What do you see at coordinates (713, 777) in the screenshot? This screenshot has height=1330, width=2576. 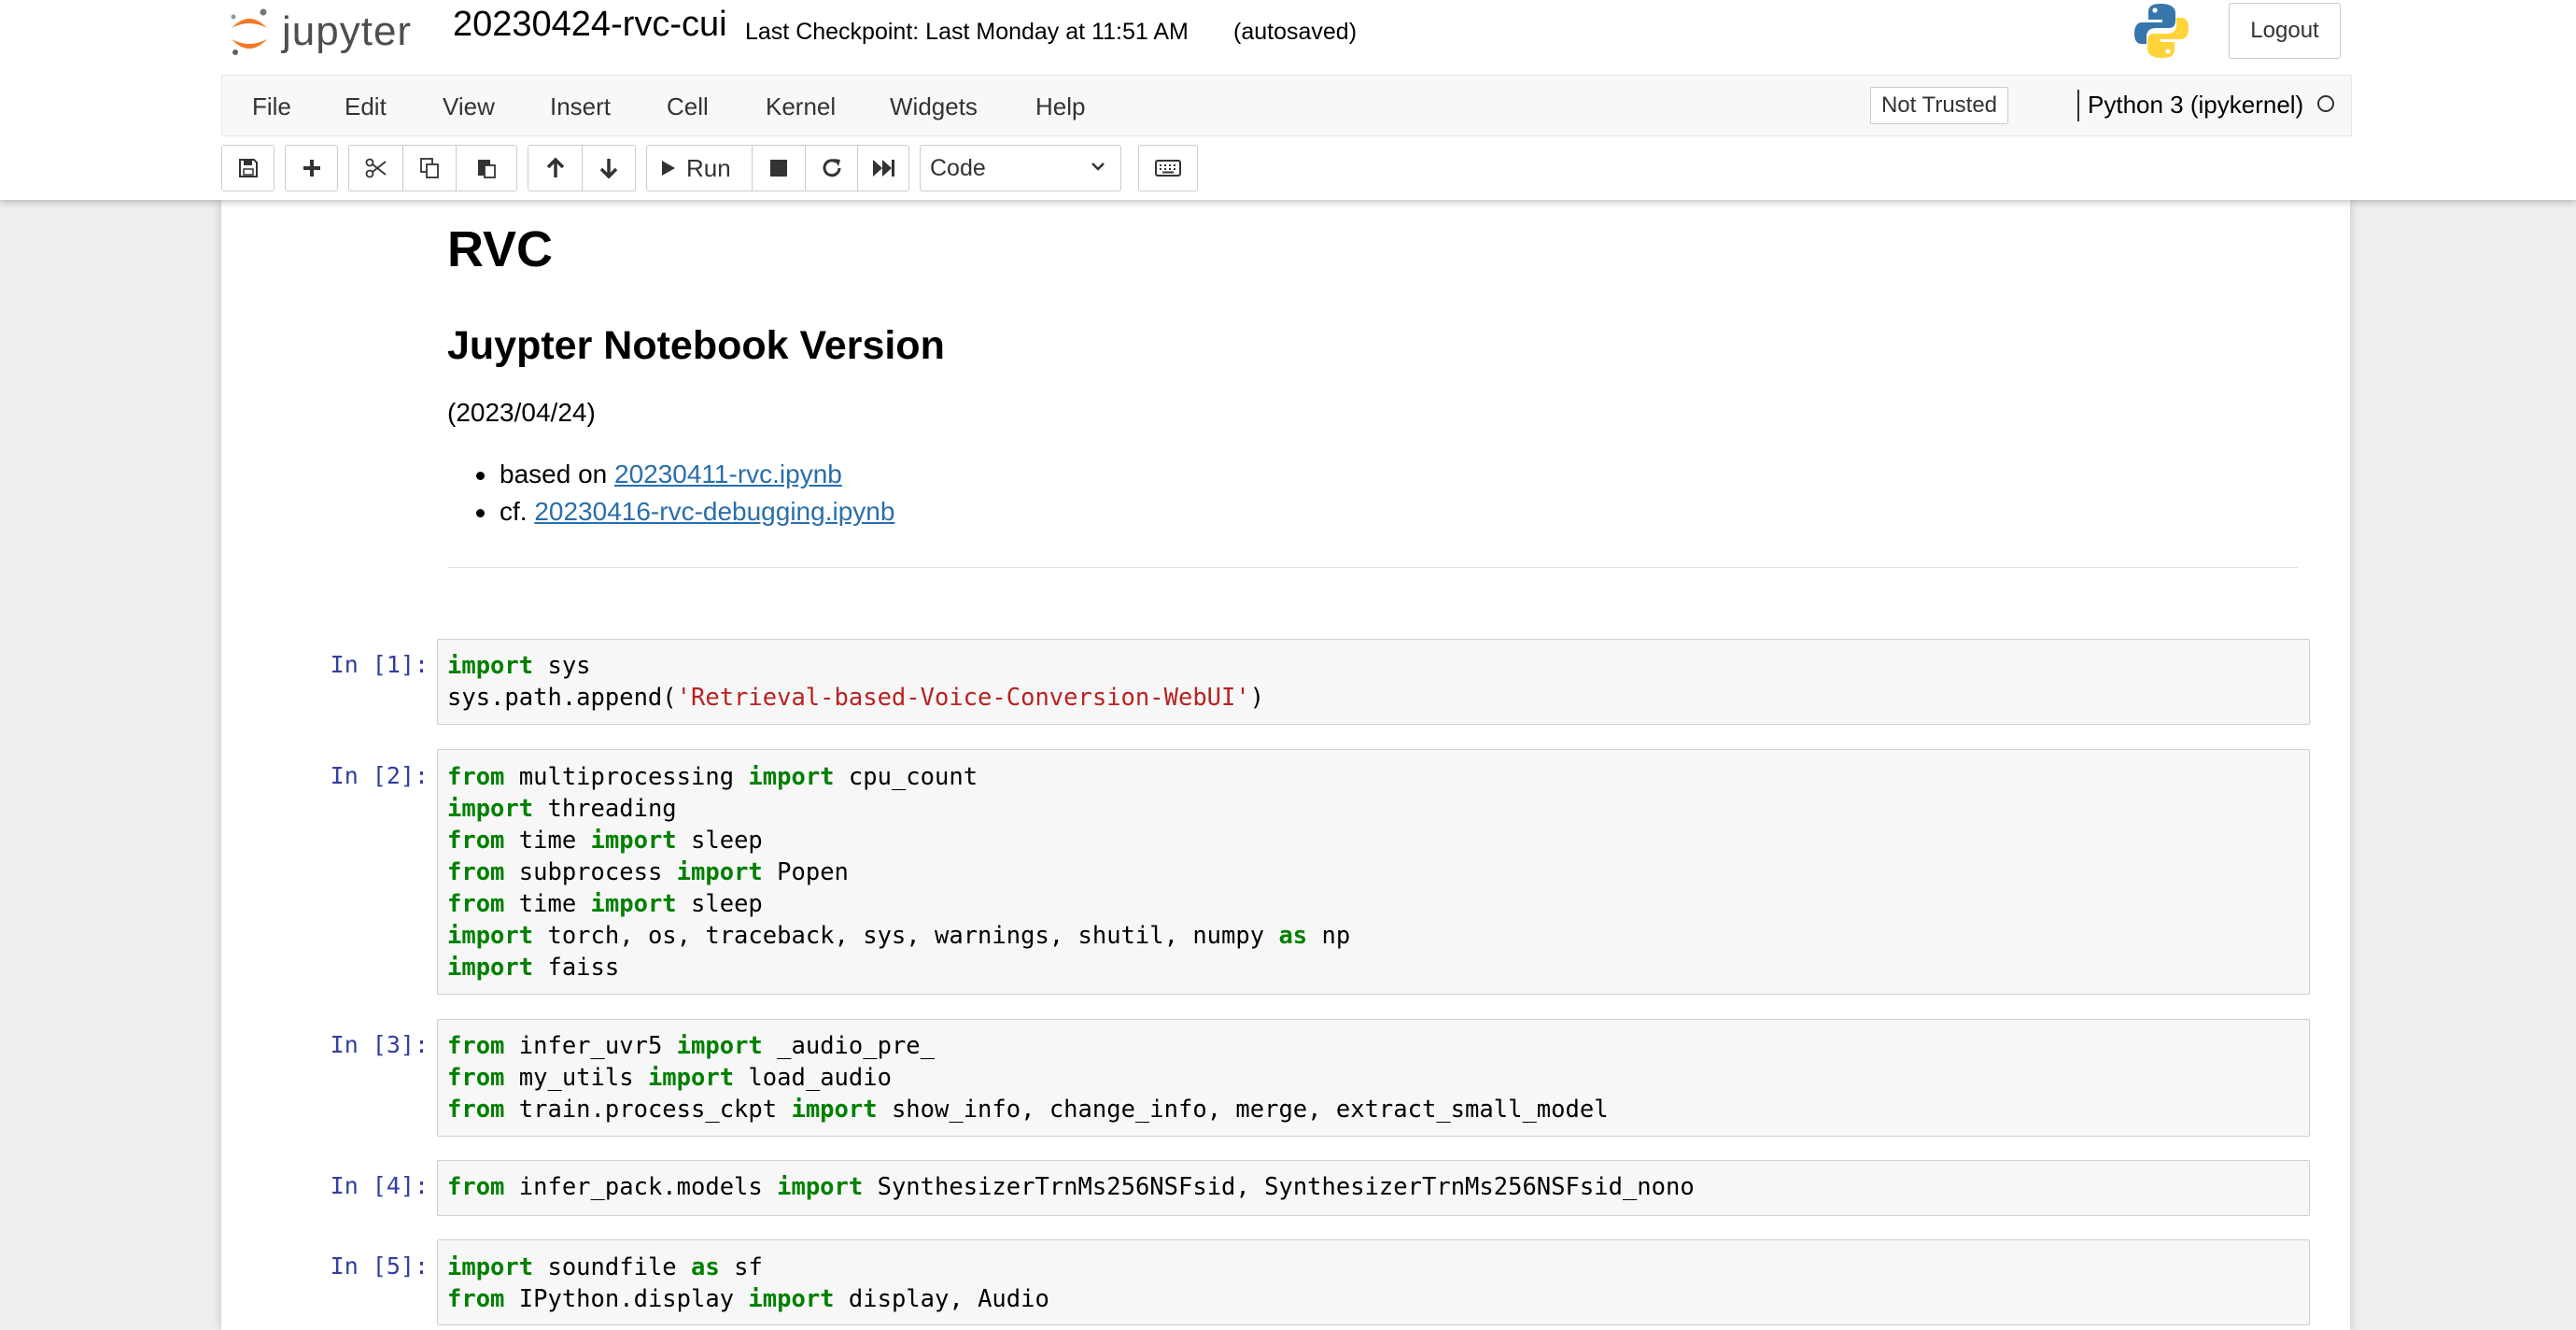 I see `code-line: from multiprocessing import cpu_count` at bounding box center [713, 777].